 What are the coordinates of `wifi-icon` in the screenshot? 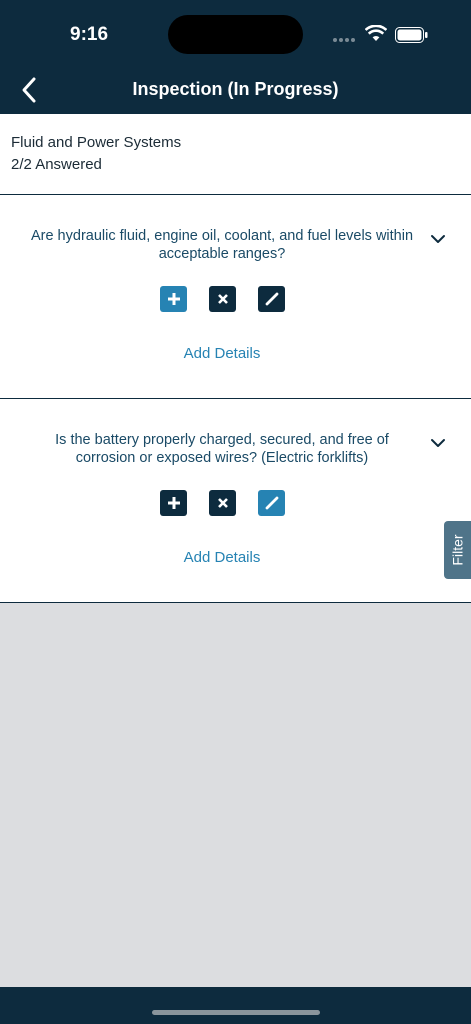 It's located at (376, 33).